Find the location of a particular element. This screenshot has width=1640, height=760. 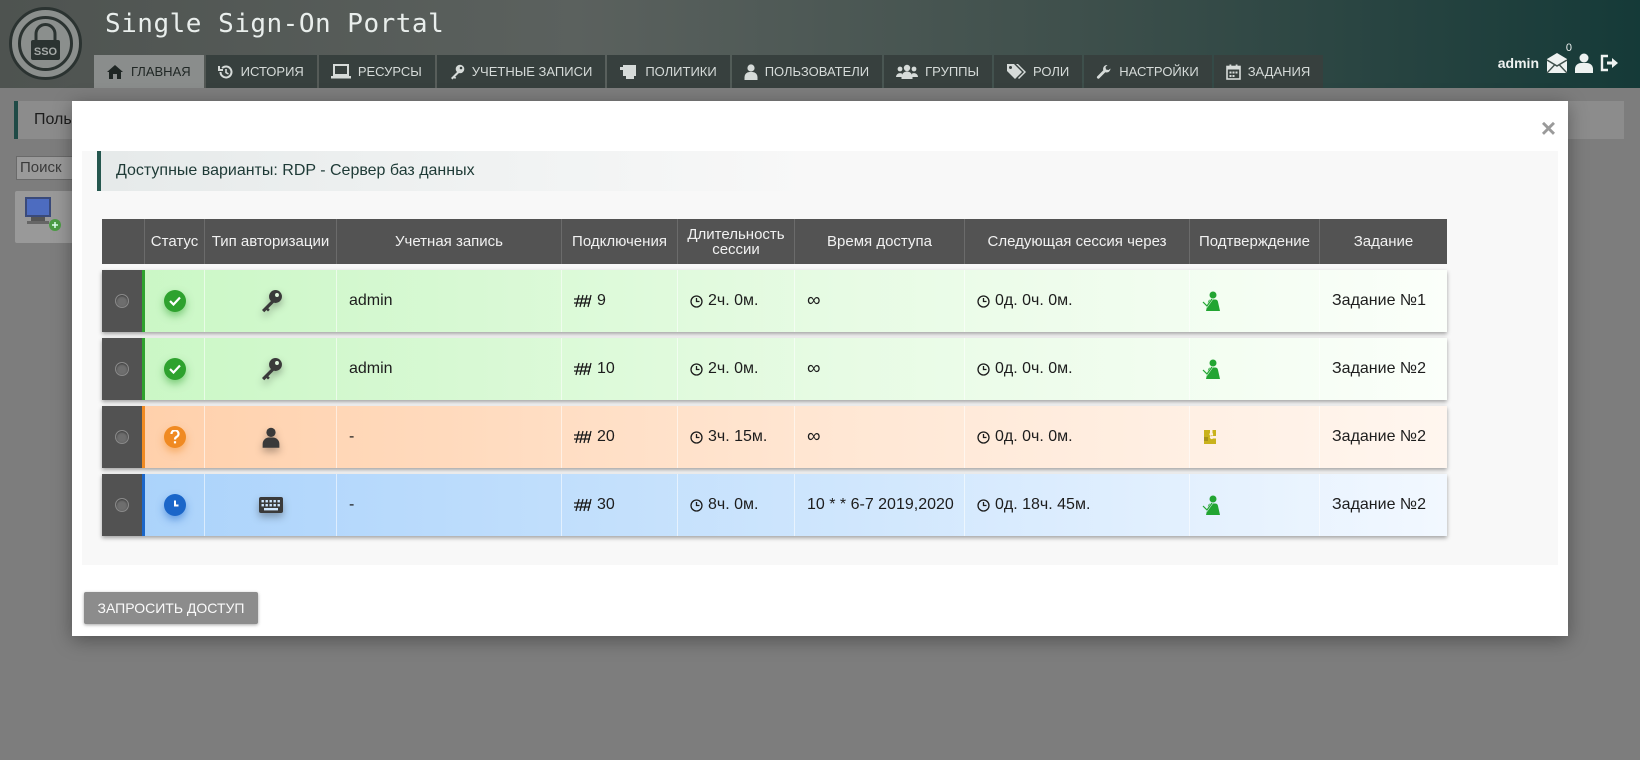

table-row: - 20 3ч. 15м. ∞ 0д. 0ч. 0м. Задание №2 is located at coordinates (774, 437).